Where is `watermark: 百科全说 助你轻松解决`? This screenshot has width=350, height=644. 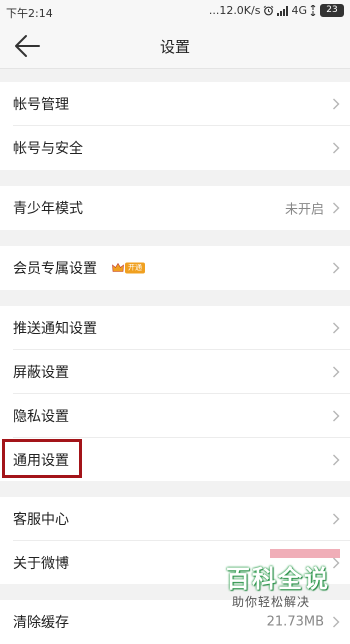 watermark: 百科全说 助你轻松解决 is located at coordinates (282, 583).